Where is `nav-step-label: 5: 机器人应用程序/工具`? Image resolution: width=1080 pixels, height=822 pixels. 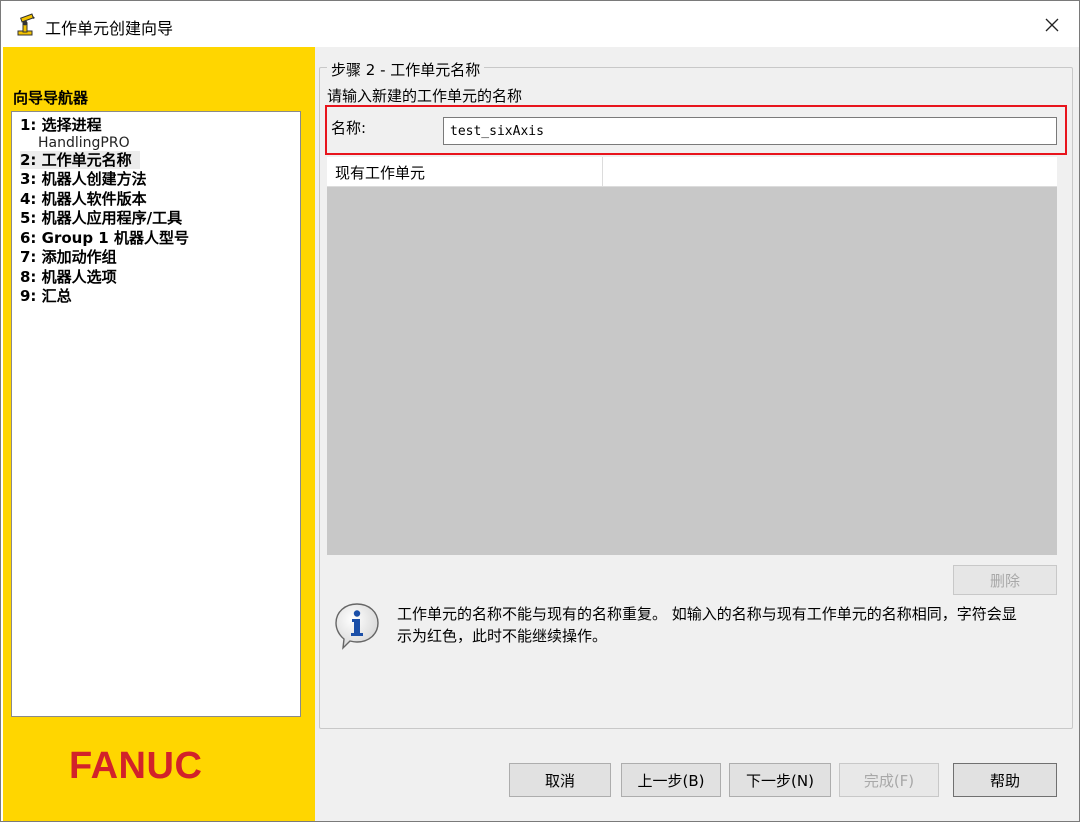
nav-step-label: 5: 机器人应用程序/工具 is located at coordinates (101, 218).